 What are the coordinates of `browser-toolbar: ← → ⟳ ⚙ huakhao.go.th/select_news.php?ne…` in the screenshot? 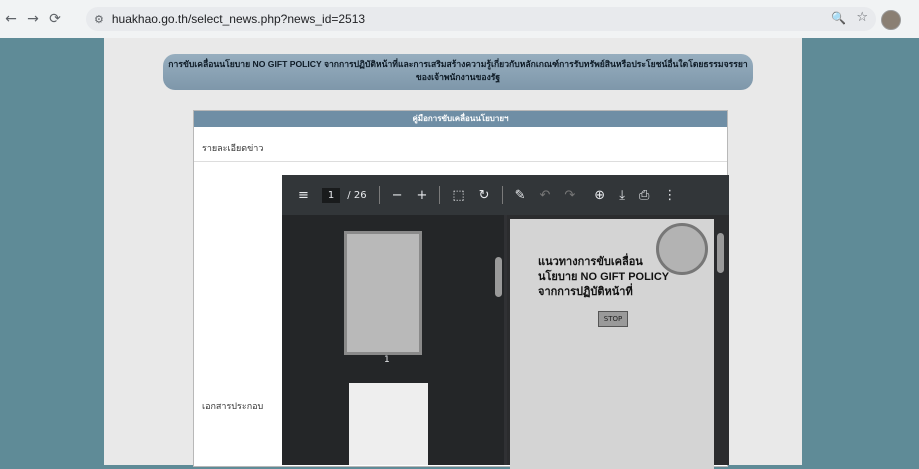 It's located at (459, 19).